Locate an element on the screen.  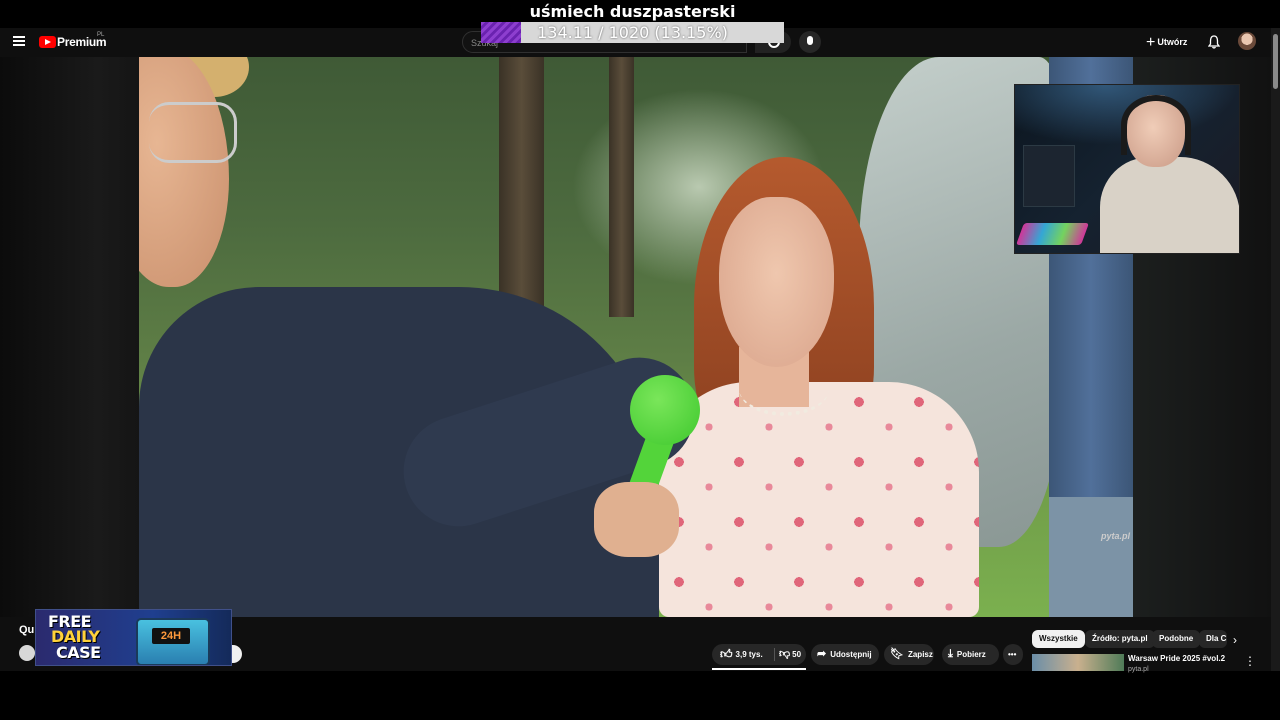
free-daily-case-ad: FREE DAILY CASE 24H is located at coordinates (133, 637).